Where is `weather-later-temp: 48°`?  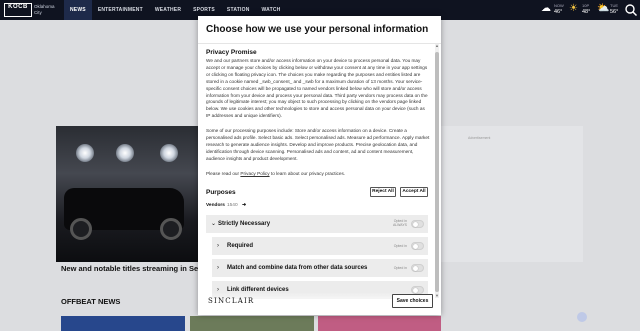
weather-later-temp: 48° is located at coordinates (586, 12).